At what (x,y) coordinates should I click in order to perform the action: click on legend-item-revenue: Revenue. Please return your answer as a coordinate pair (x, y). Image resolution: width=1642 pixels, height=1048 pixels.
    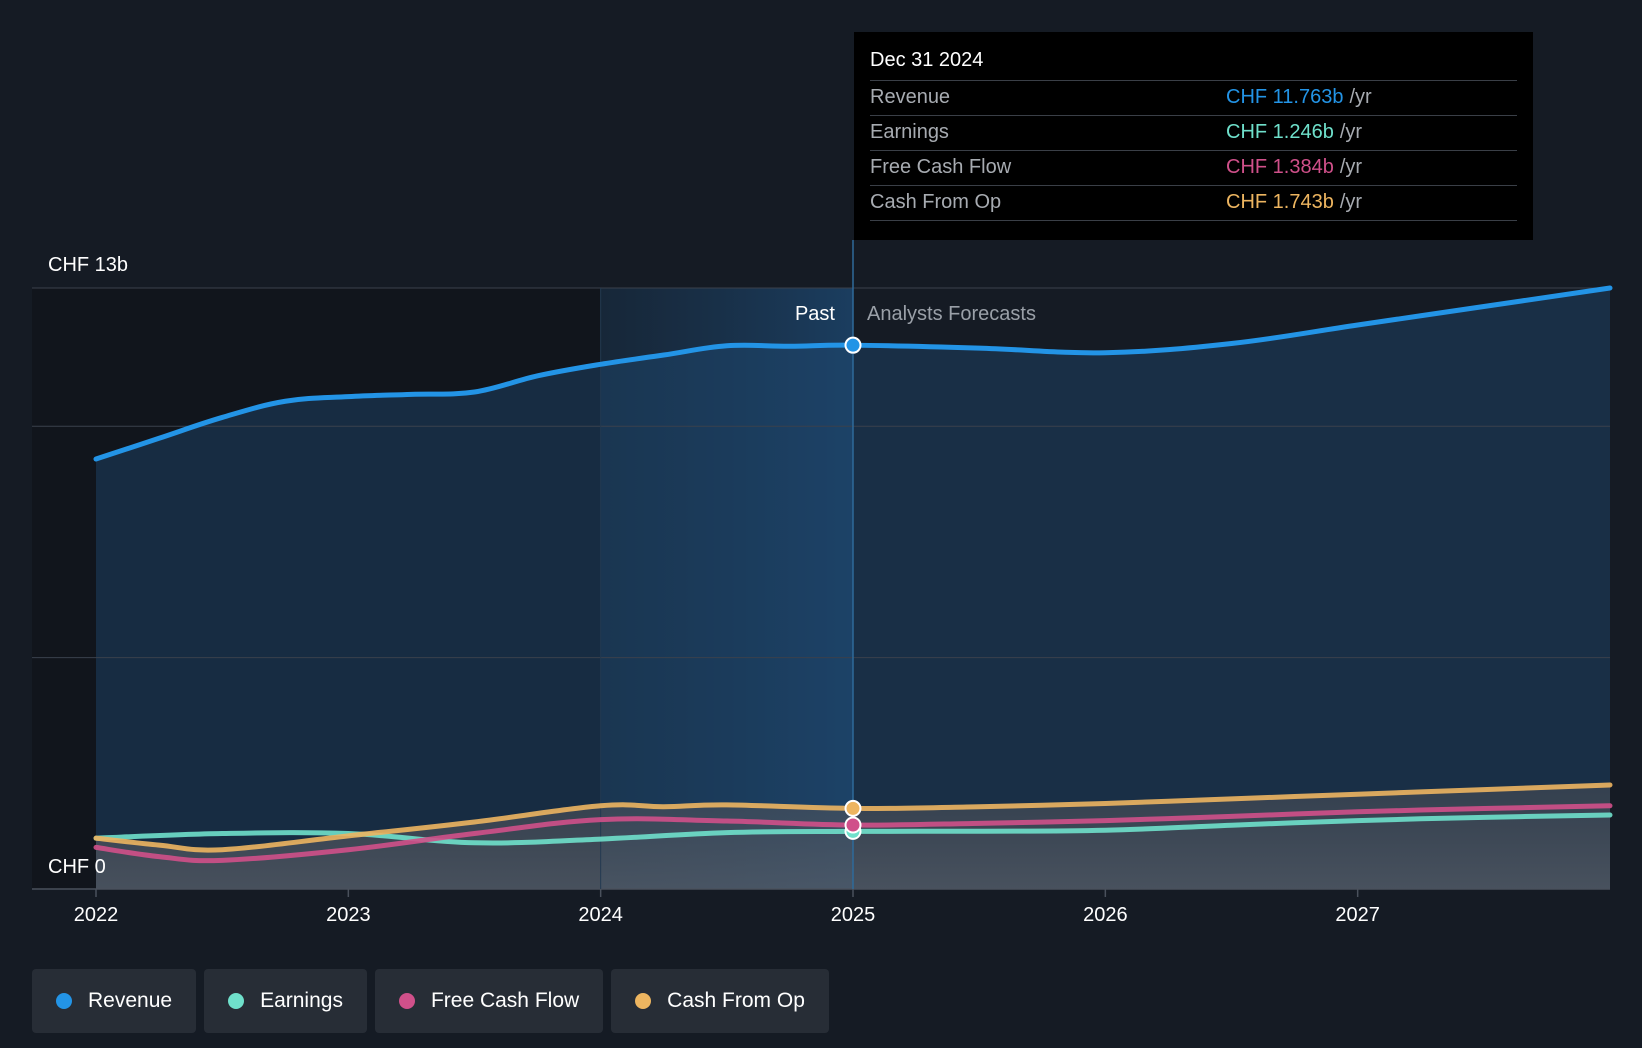
    Looking at the image, I should click on (114, 1001).